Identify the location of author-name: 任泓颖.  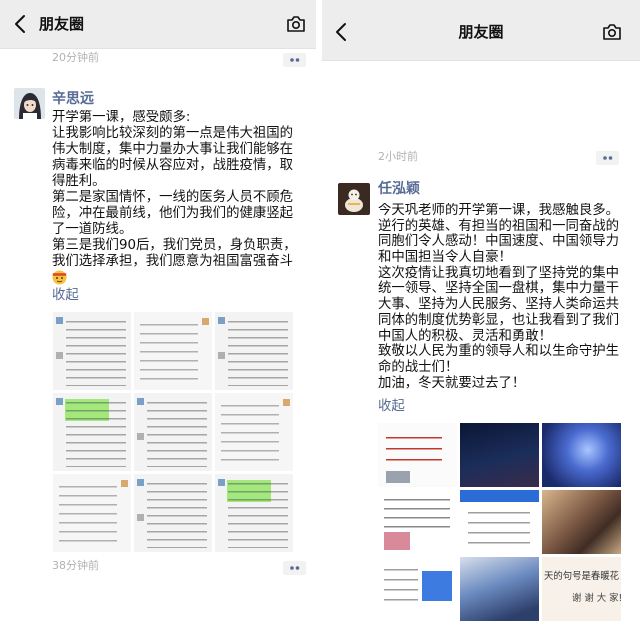
(399, 189).